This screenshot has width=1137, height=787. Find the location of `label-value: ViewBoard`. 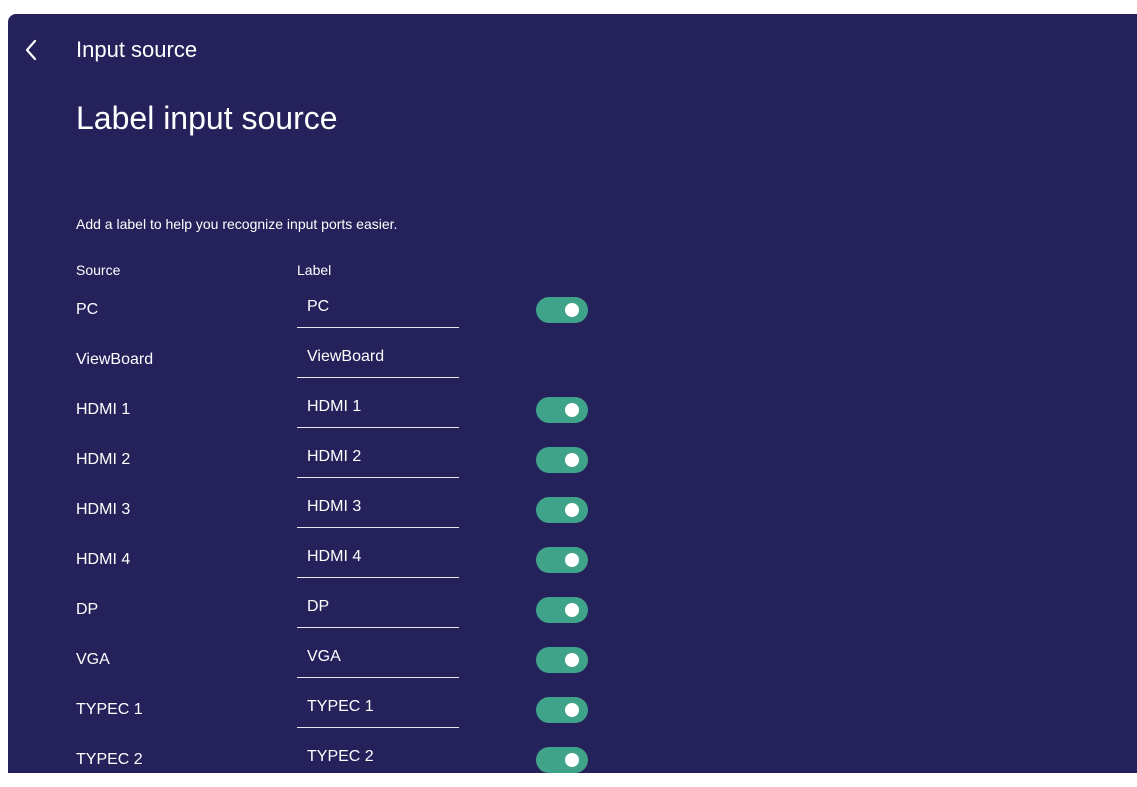

label-value: ViewBoard is located at coordinates (346, 356).